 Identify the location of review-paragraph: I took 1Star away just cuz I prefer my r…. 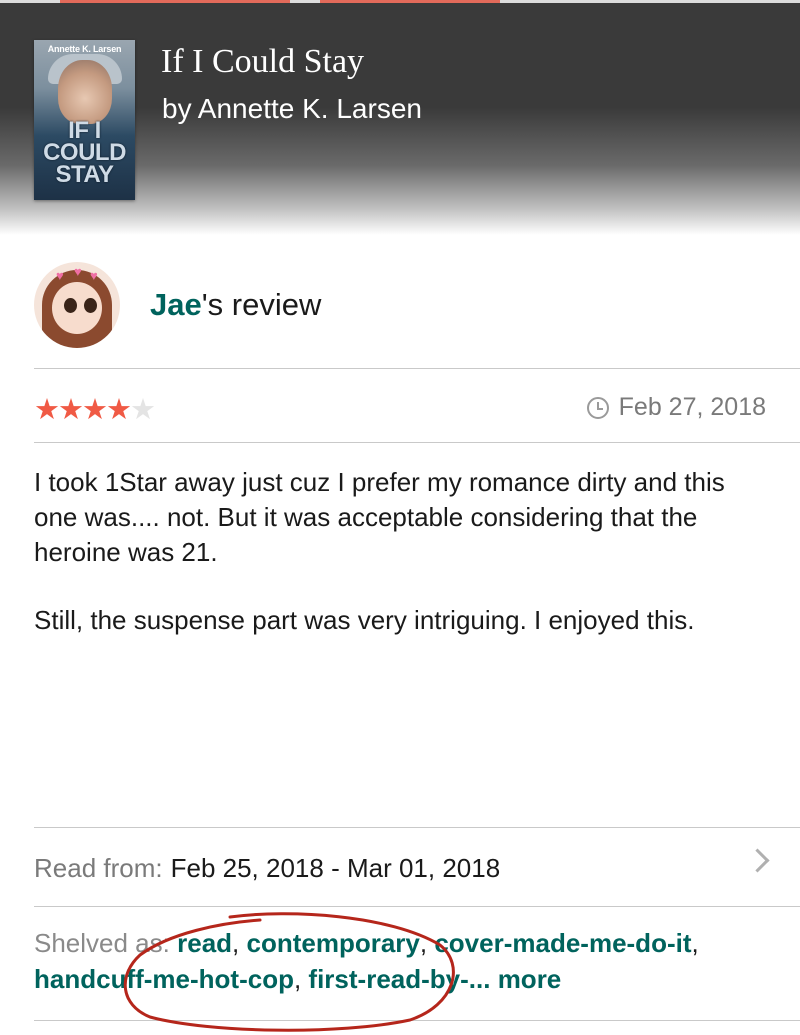
(379, 517).